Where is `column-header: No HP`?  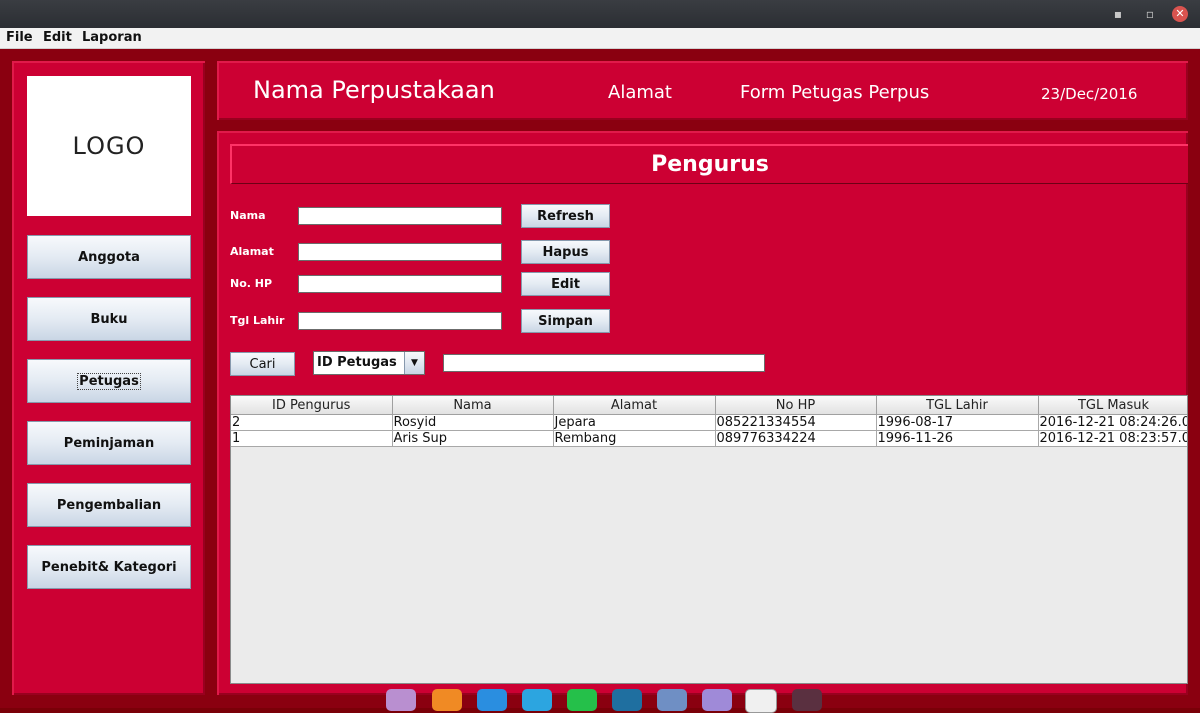 column-header: No HP is located at coordinates (796, 405).